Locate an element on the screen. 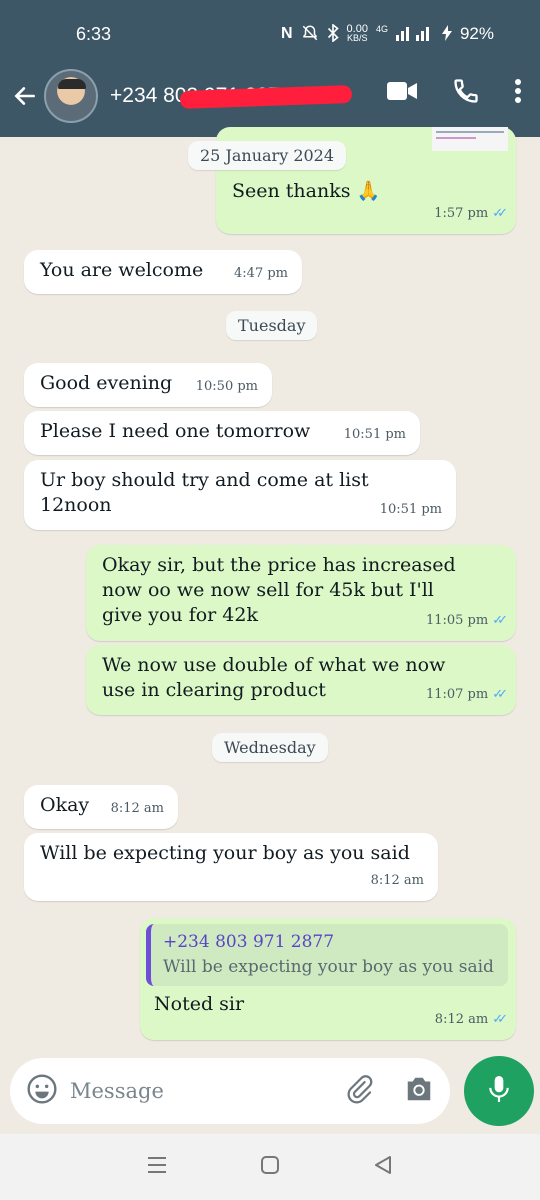  message-text: Good evening is located at coordinates (106, 383).